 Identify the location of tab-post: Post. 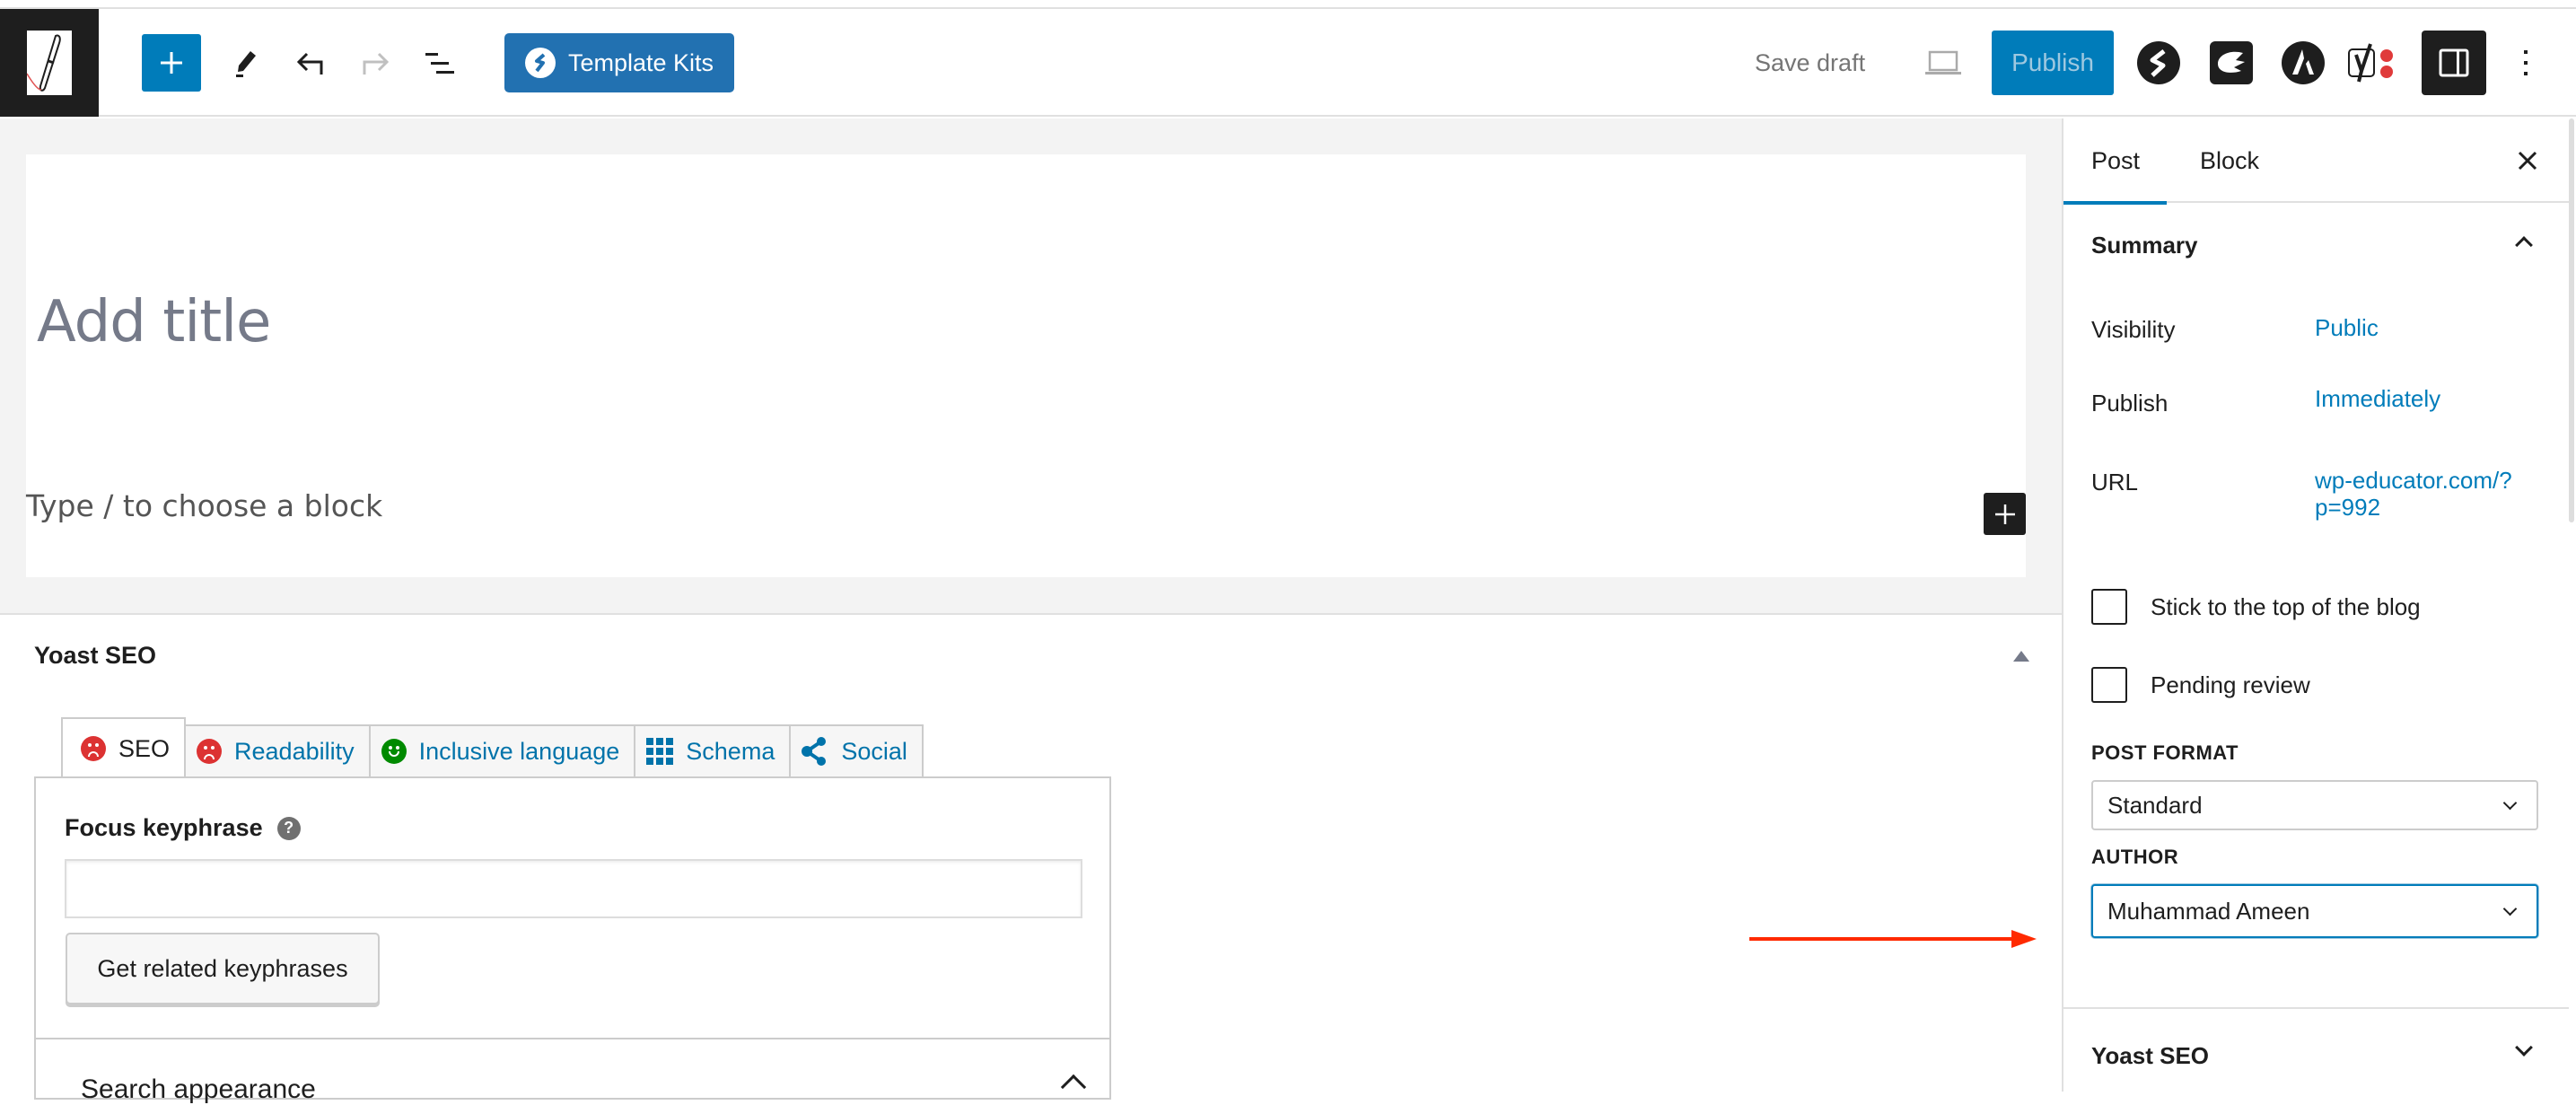
(2115, 161).